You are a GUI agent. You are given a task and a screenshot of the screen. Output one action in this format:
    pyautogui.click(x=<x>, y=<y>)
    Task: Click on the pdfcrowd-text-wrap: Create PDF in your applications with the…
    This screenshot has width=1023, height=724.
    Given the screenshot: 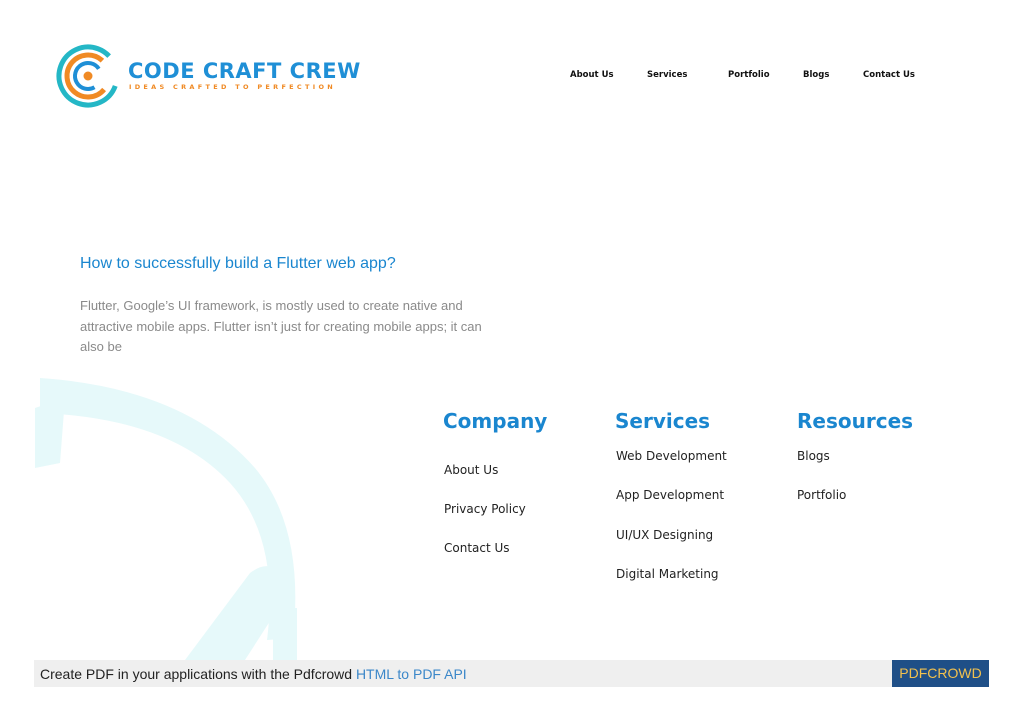 What is the action you would take?
    pyautogui.click(x=253, y=674)
    